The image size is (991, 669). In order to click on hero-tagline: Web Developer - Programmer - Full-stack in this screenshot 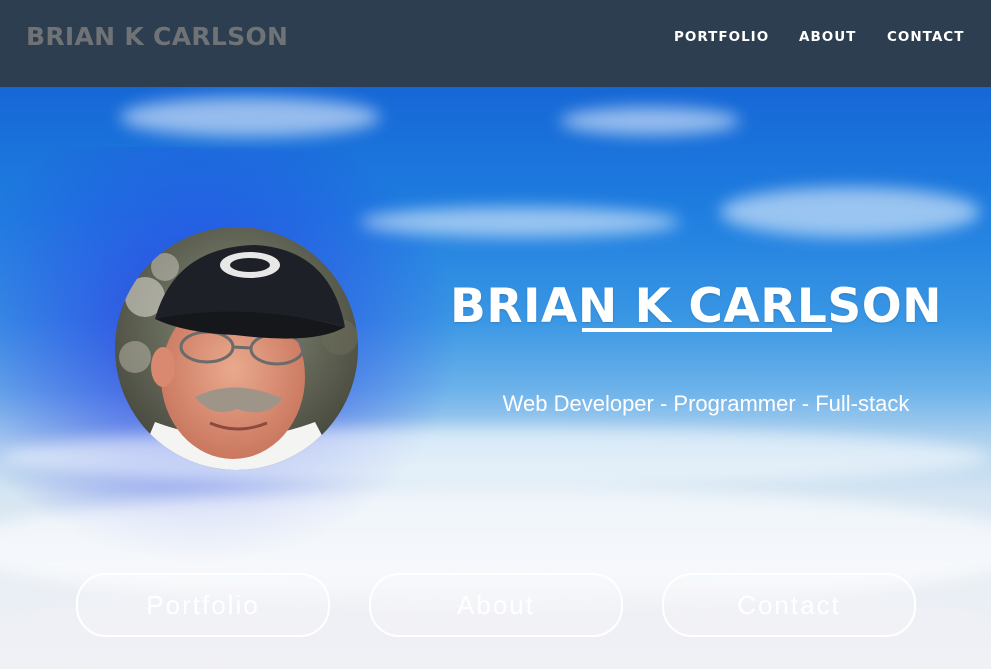, I will do `click(706, 403)`.